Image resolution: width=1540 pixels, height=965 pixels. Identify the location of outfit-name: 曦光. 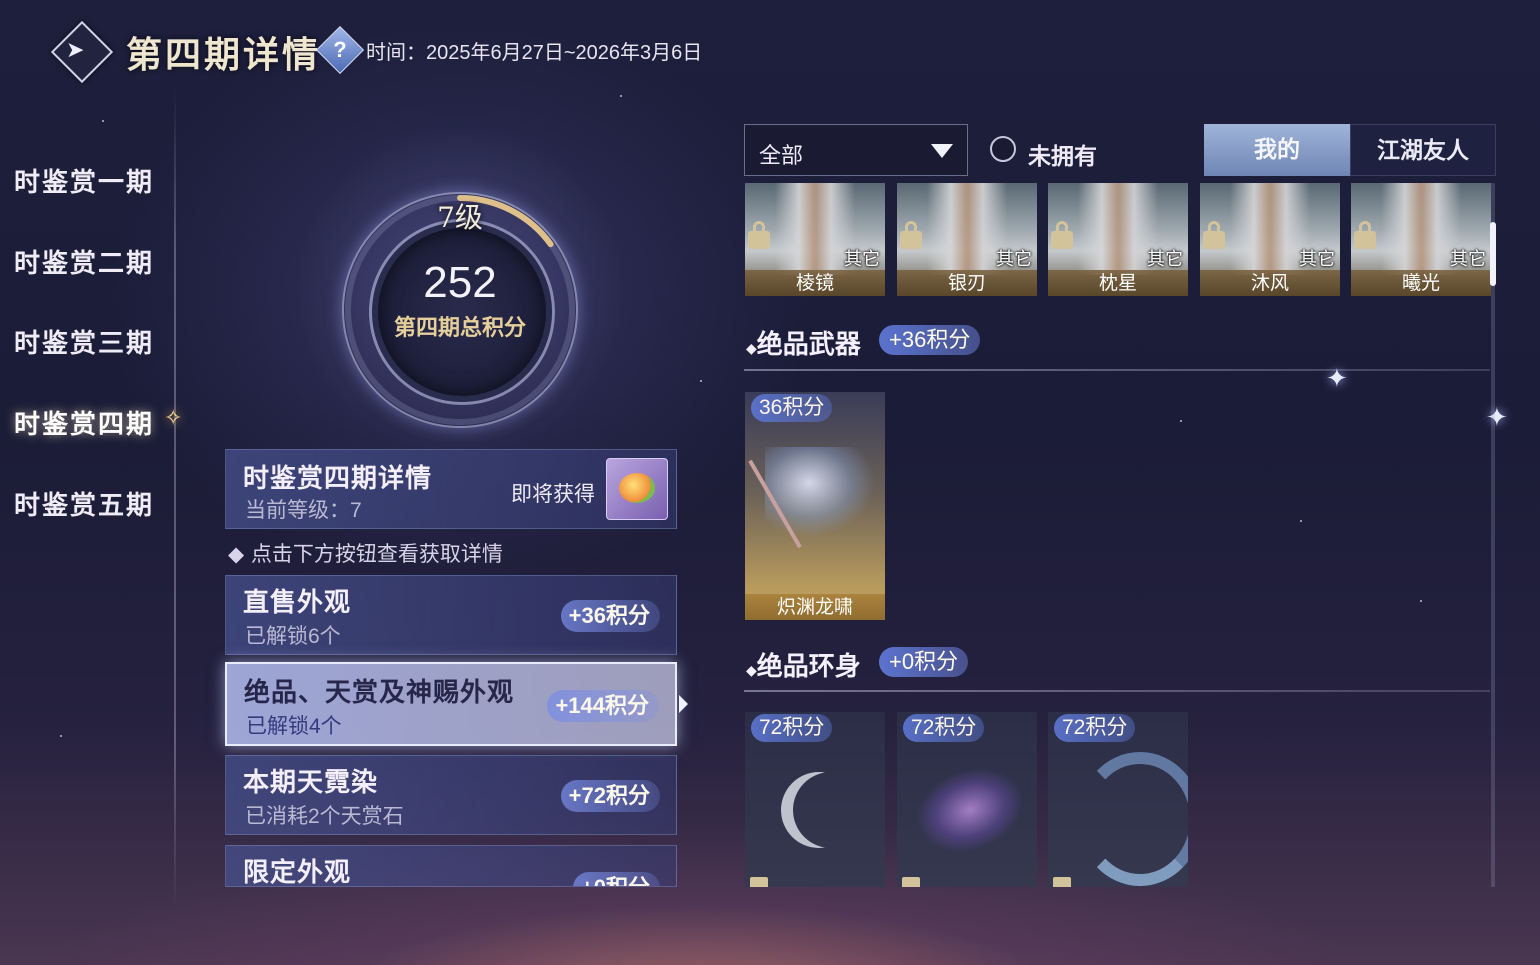
(1421, 283).